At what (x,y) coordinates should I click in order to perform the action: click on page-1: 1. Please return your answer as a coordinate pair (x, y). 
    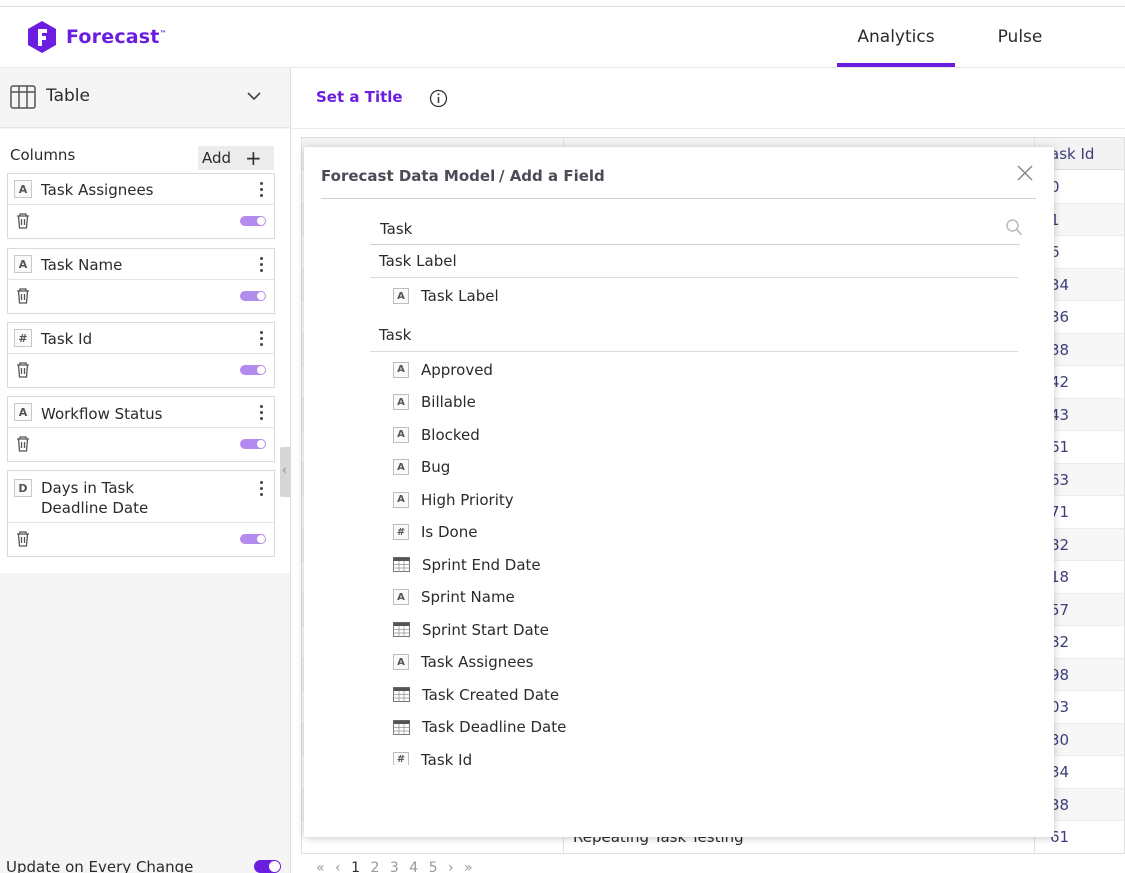
    Looking at the image, I should click on (357, 866).